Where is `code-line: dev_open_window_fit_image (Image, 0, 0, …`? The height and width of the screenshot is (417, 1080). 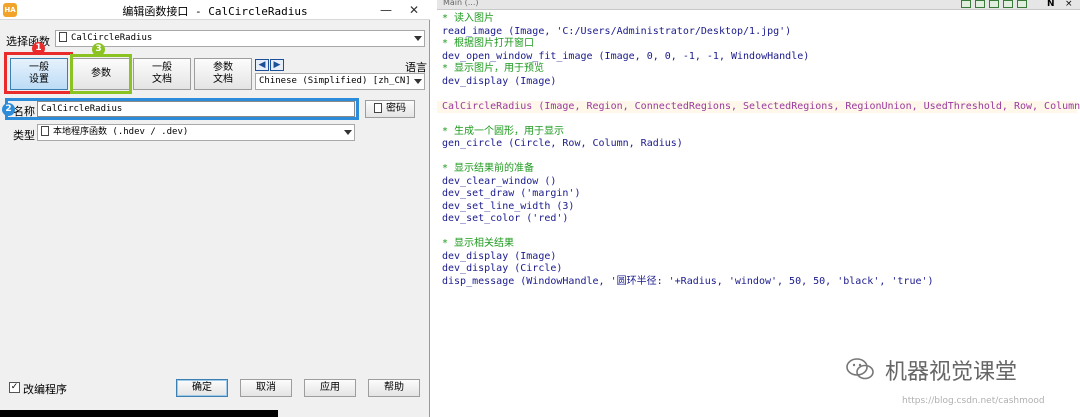 code-line: dev_open_window_fit_image (Image, 0, 0, … is located at coordinates (759, 57).